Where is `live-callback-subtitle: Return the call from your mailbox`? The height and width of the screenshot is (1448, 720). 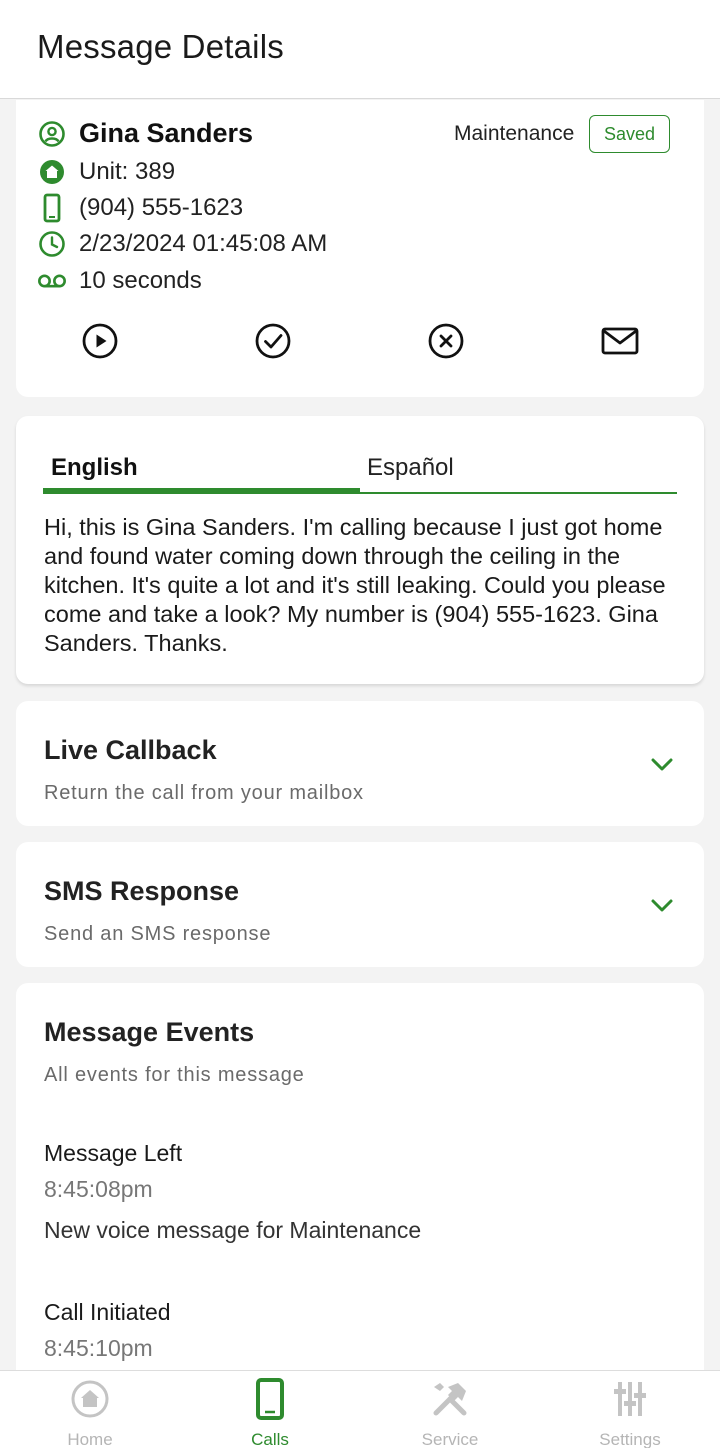
live-callback-subtitle: Return the call from your mailbox is located at coordinates (204, 793).